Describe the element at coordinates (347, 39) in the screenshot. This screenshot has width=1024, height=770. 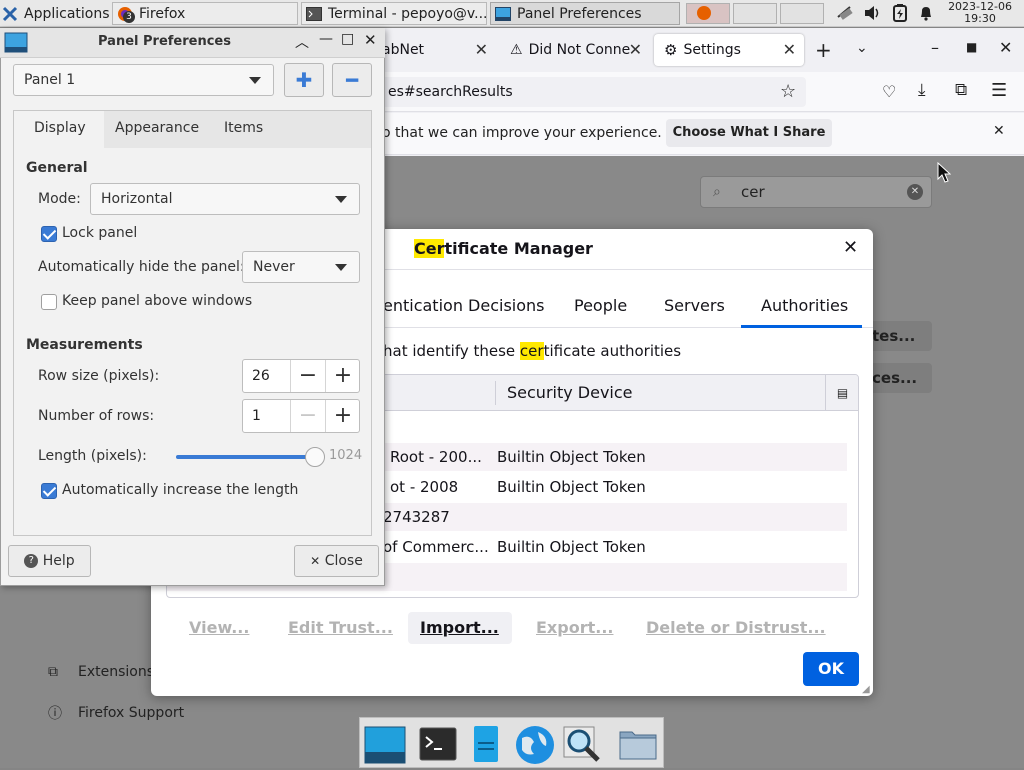
I see `pp-maximize-icon: □` at that location.